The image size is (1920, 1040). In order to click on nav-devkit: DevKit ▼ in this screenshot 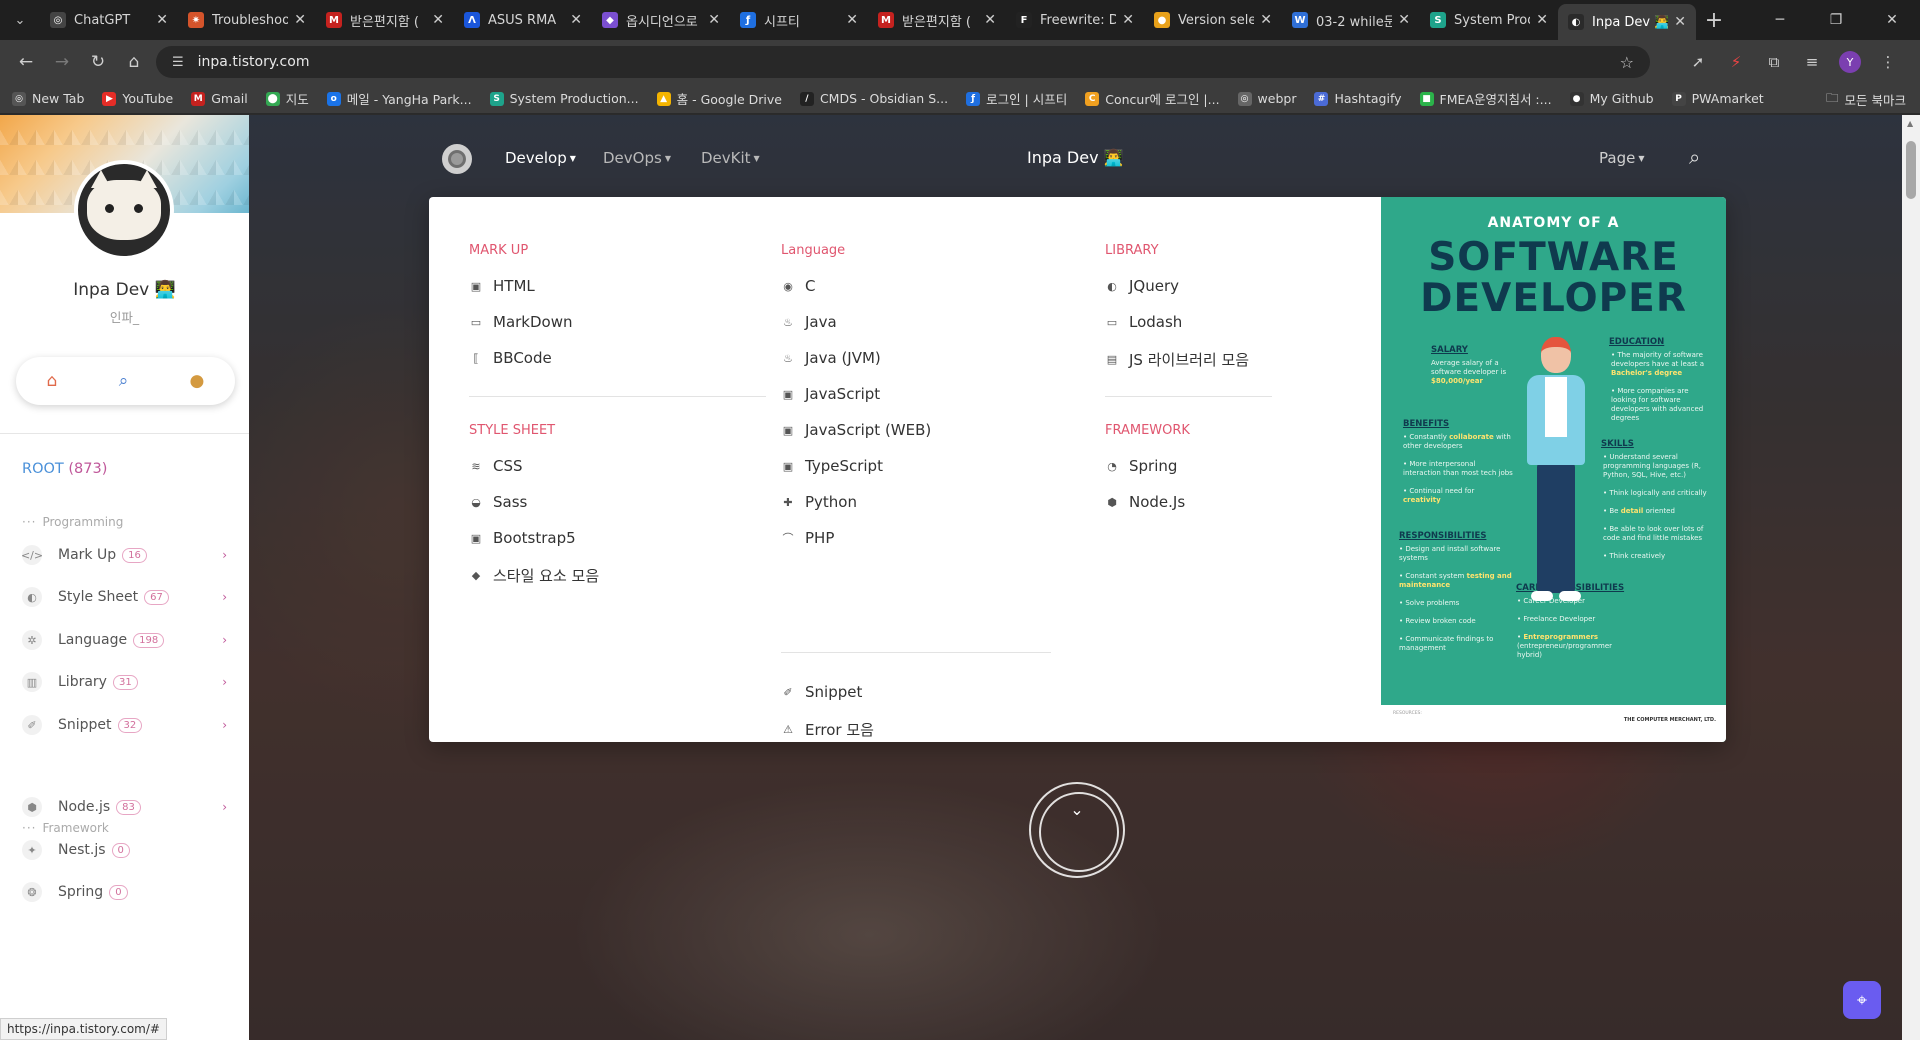, I will do `click(730, 158)`.